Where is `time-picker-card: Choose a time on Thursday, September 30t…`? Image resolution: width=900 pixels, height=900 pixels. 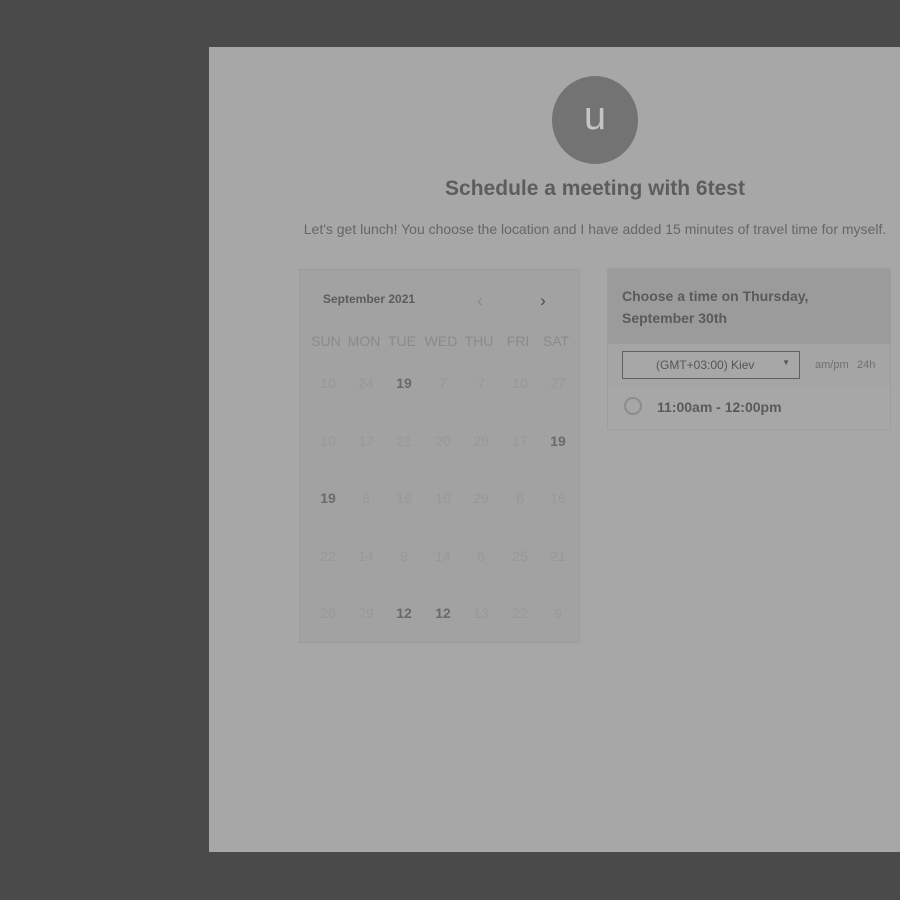 time-picker-card: Choose a time on Thursday, September 30t… is located at coordinates (749, 349).